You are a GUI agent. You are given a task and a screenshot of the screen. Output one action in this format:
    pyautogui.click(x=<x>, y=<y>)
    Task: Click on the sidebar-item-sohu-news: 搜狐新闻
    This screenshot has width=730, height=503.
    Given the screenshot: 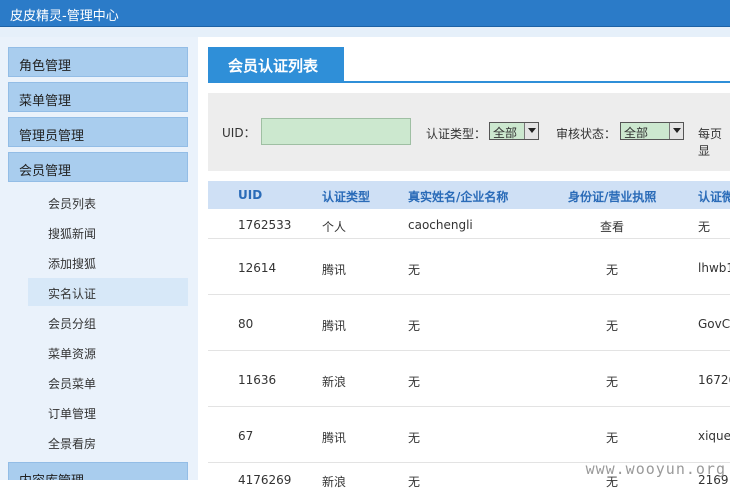 What is the action you would take?
    pyautogui.click(x=108, y=232)
    